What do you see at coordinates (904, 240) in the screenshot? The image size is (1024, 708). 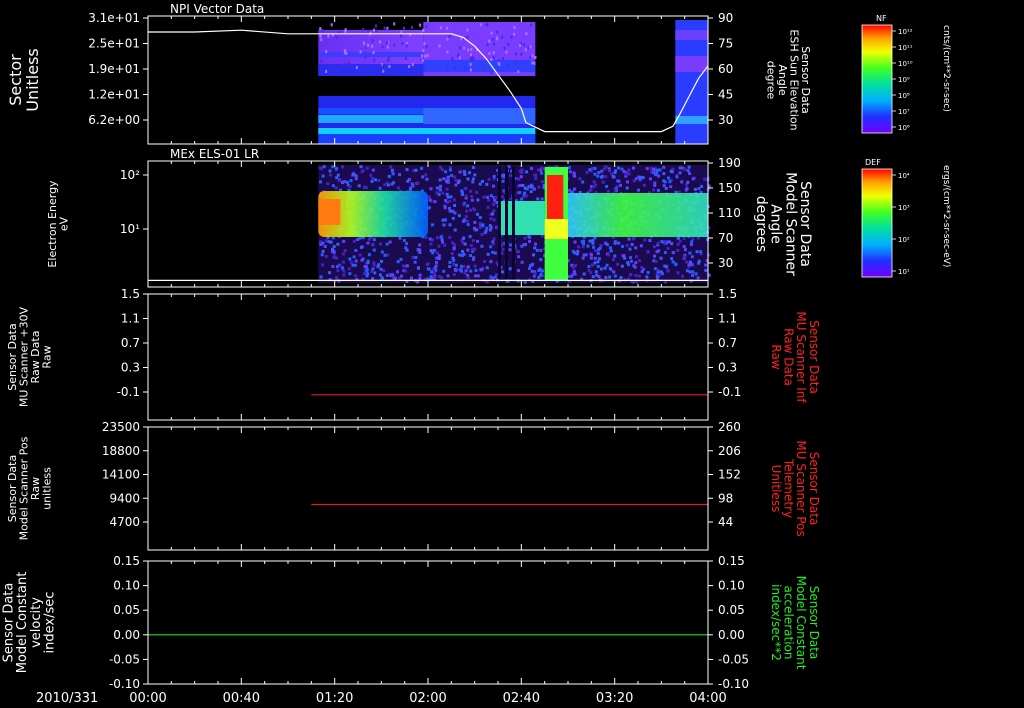 I see `colorbar-tick-label: 10²` at bounding box center [904, 240].